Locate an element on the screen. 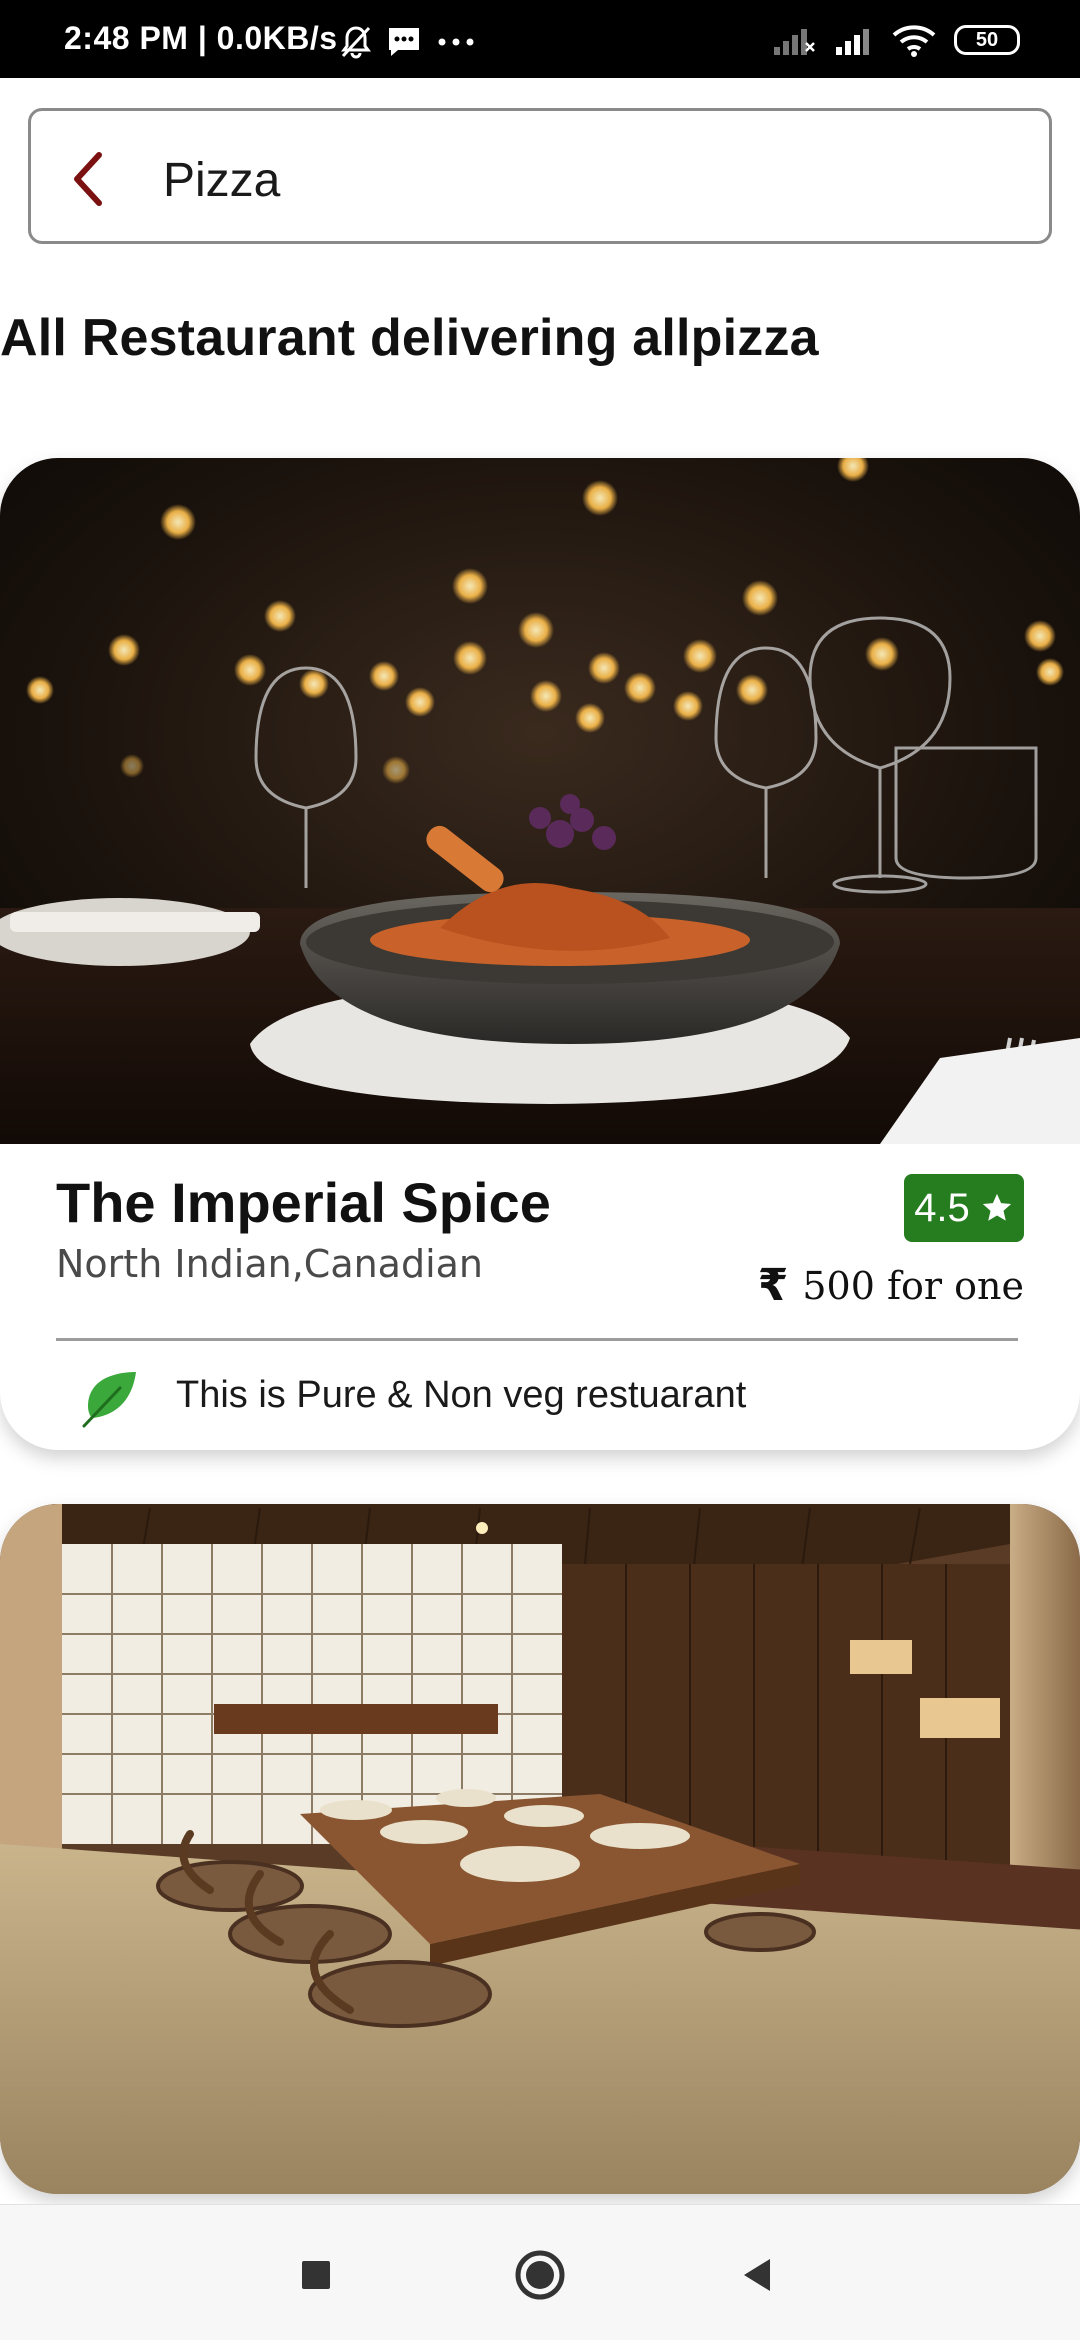 This screenshot has width=1080, height=2340. wifi-icon is located at coordinates (914, 41).